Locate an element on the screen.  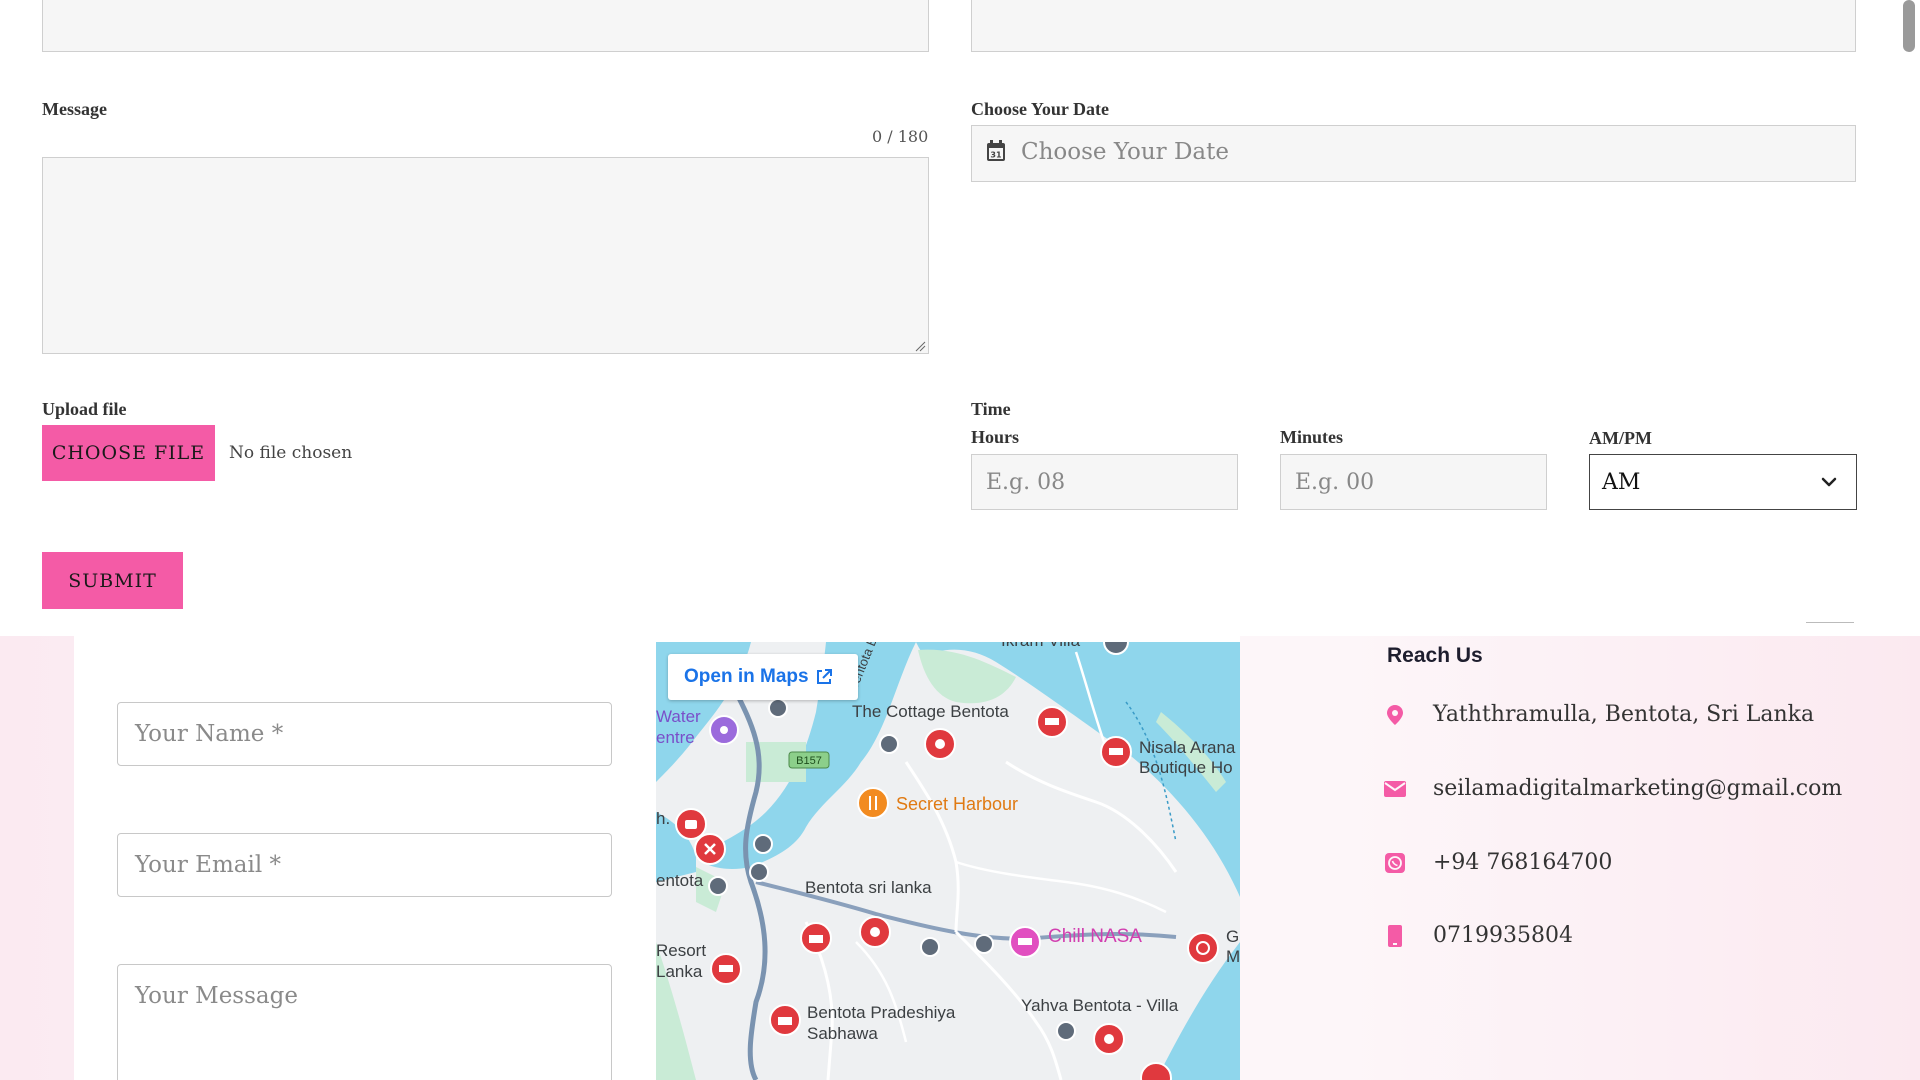
contact-address: Yaththramulla, Bentota, Sri Lanka is located at coordinates (1598, 714).